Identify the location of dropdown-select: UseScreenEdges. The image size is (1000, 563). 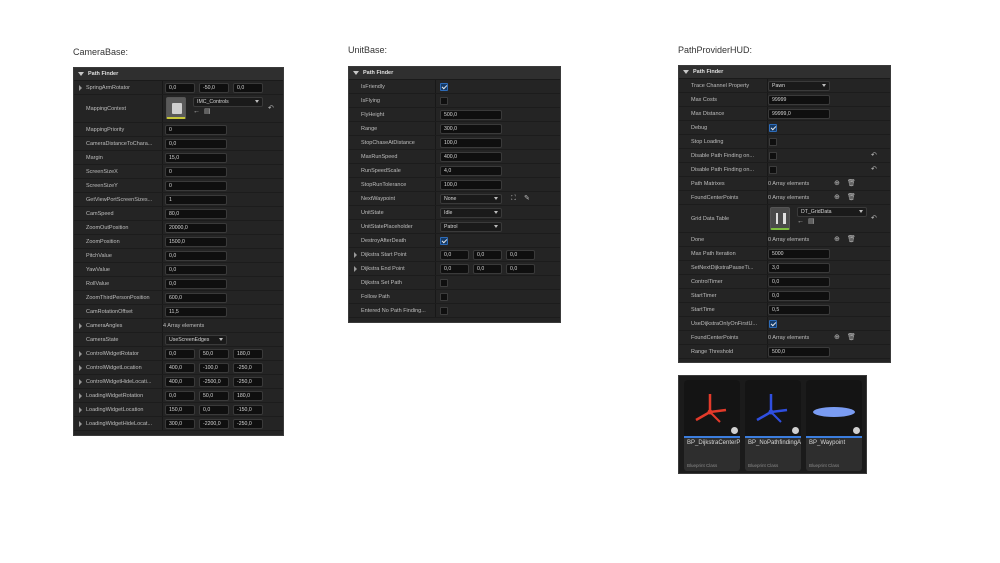
(196, 340).